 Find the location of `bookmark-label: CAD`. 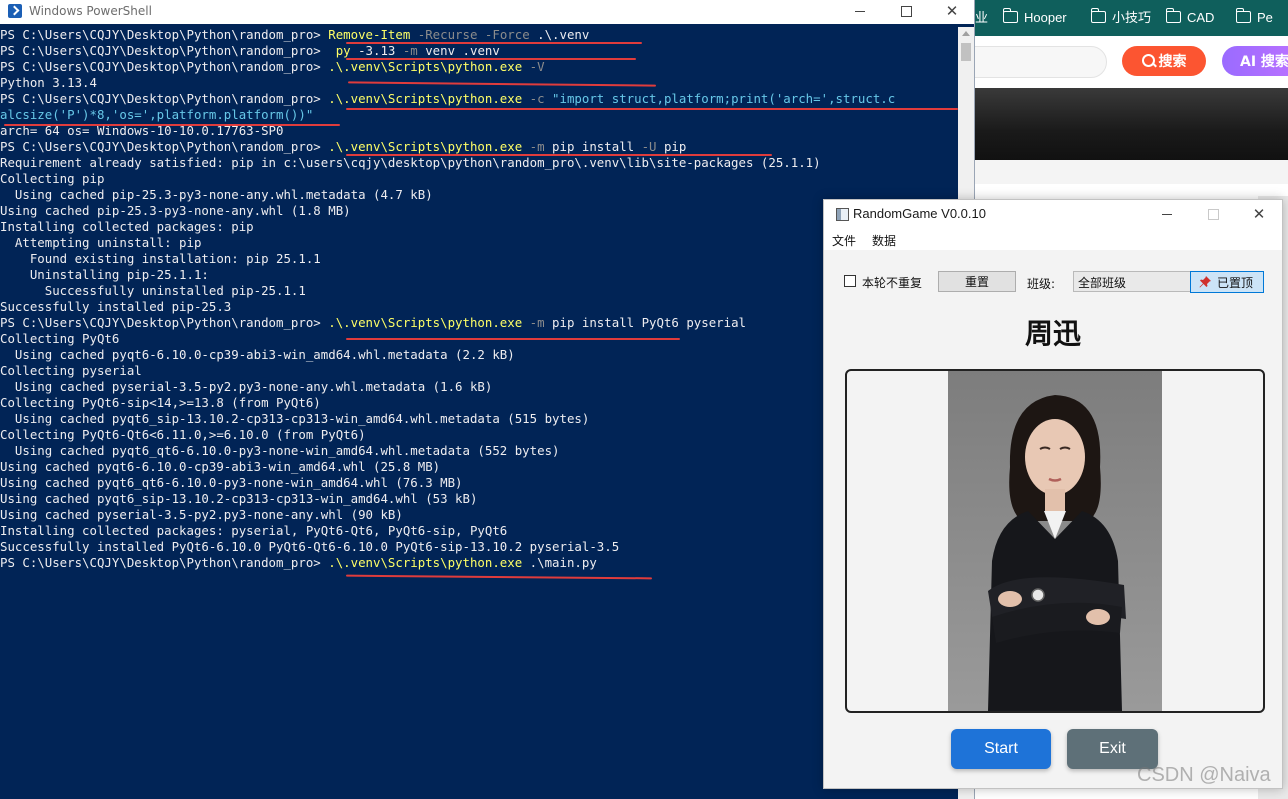

bookmark-label: CAD is located at coordinates (1201, 17).